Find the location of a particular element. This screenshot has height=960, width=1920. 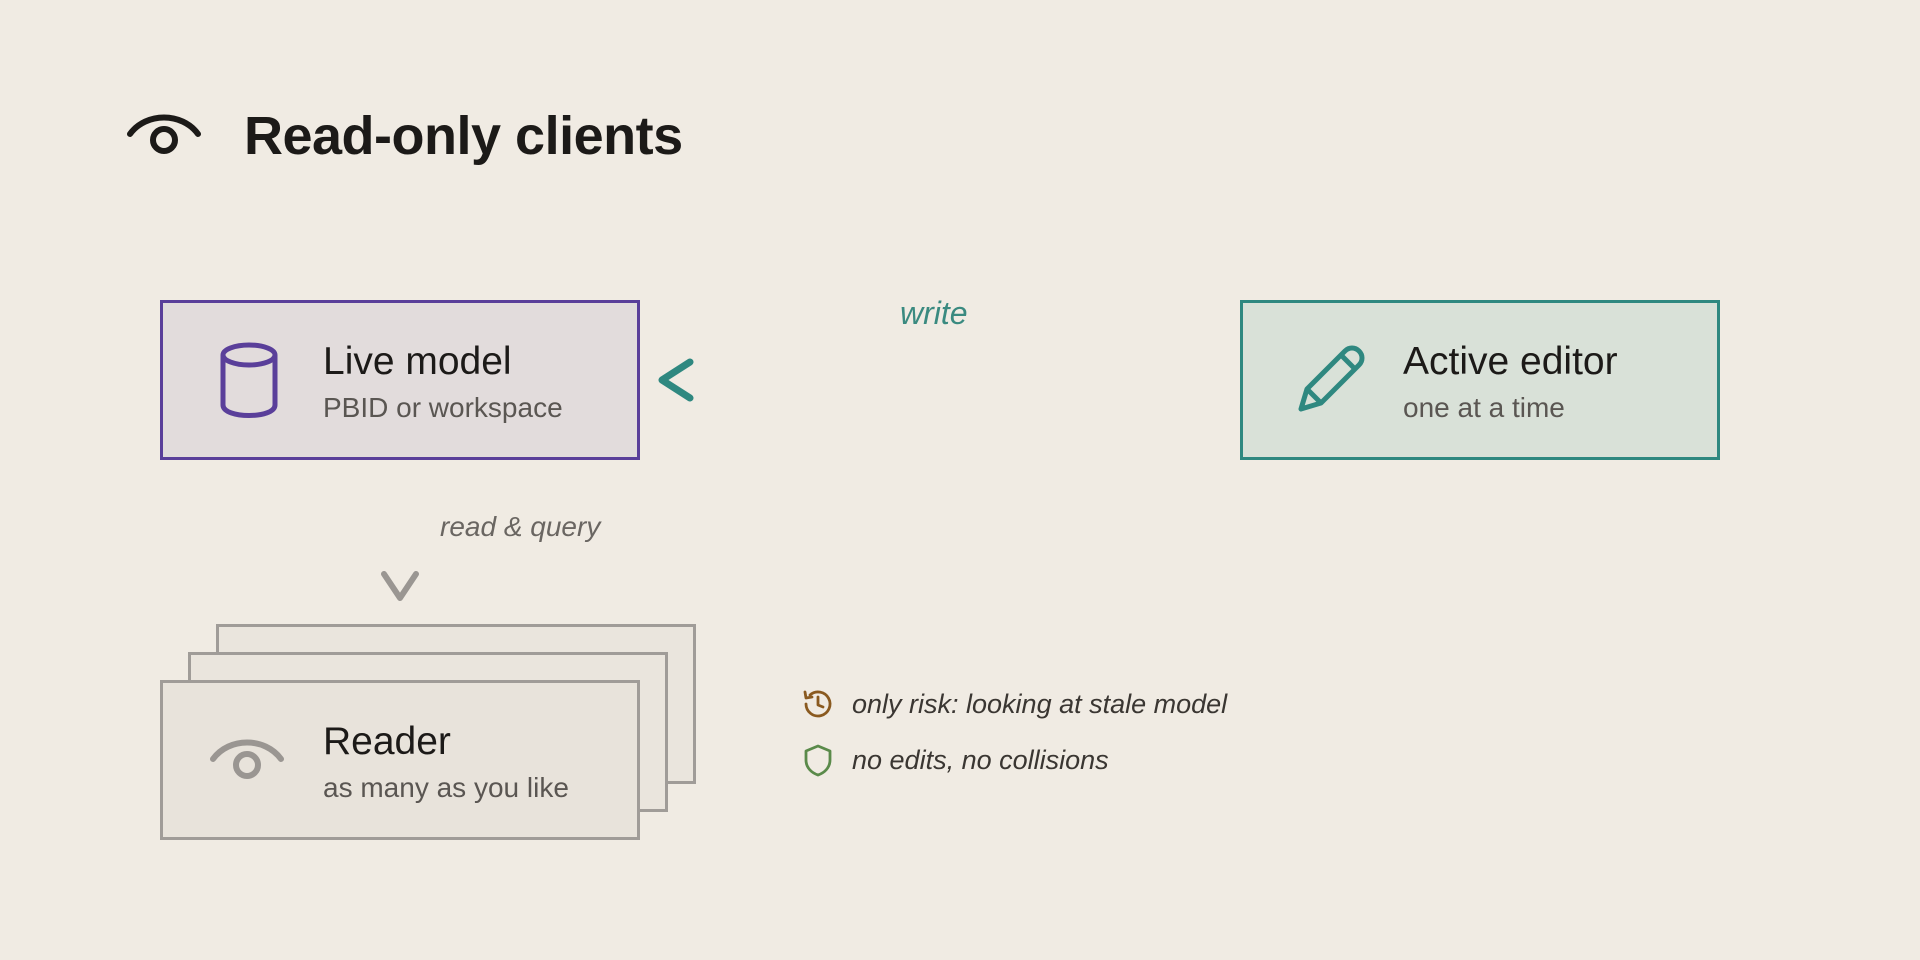

note-no-collisions: no edits, no collisions is located at coordinates (954, 760).